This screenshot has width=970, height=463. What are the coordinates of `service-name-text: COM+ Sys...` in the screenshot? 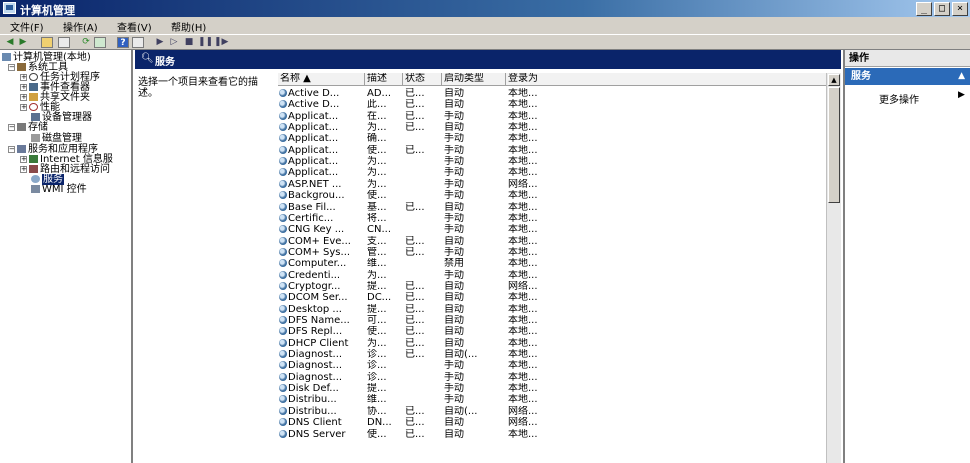 It's located at (319, 252).